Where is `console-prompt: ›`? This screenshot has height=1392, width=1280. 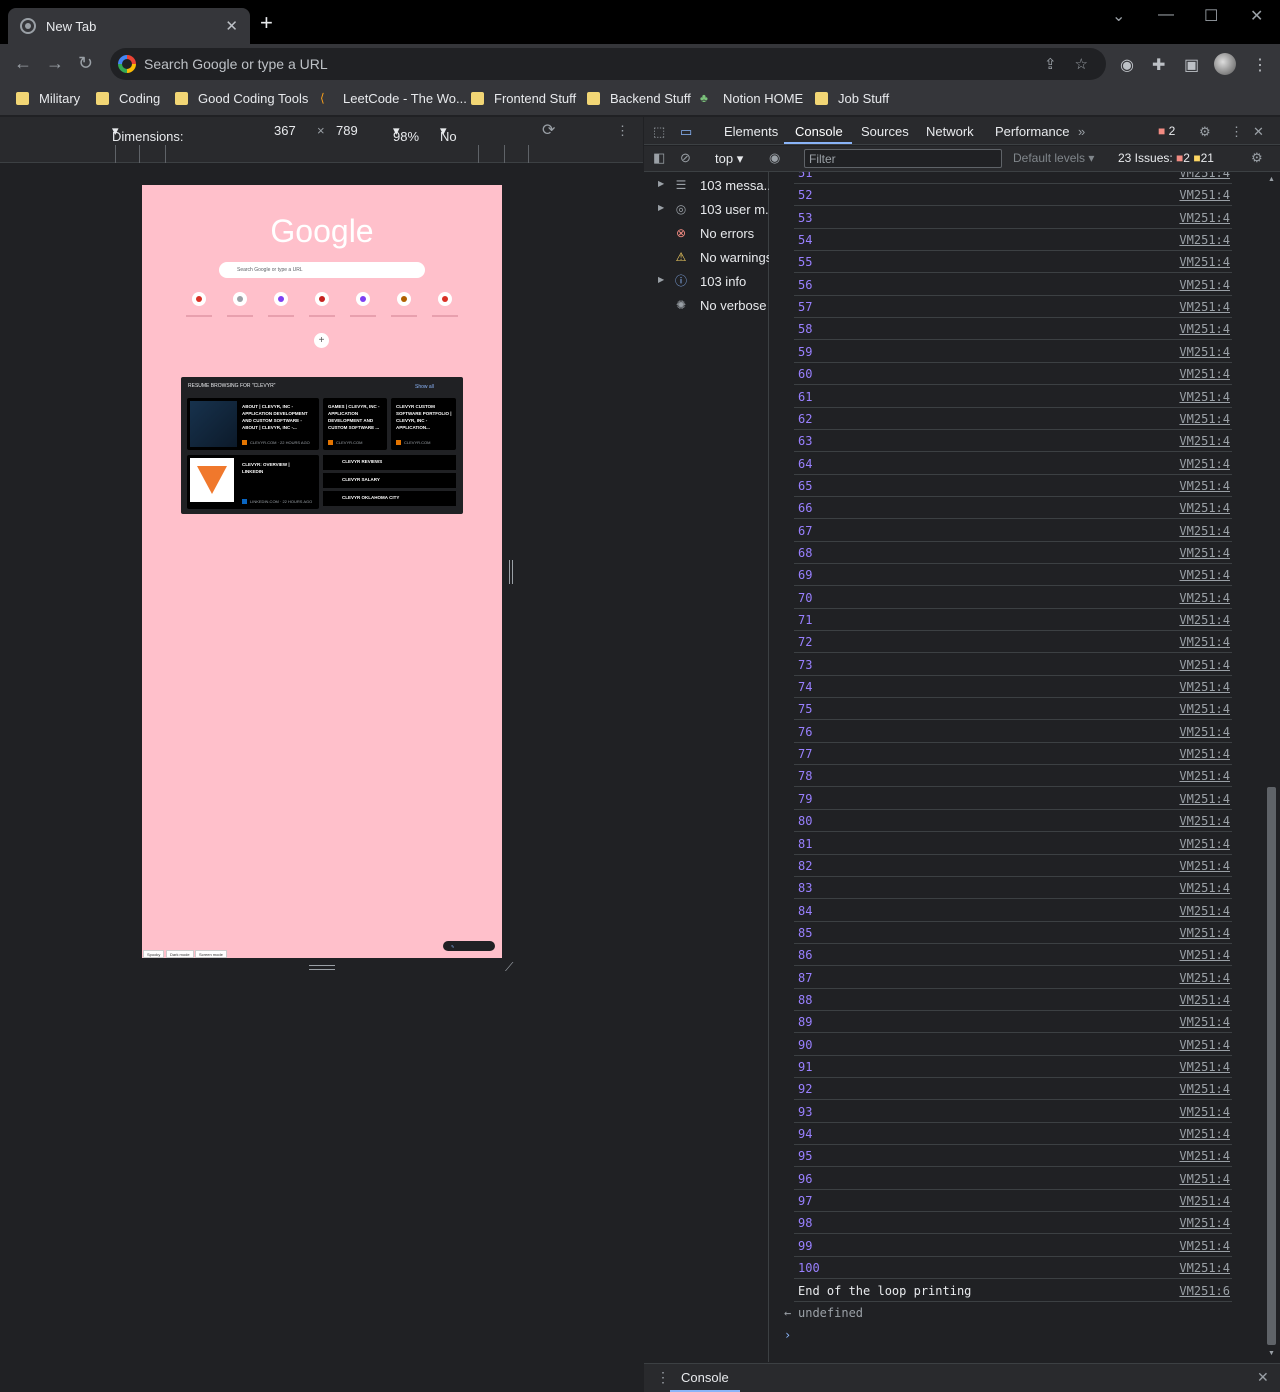 console-prompt: › is located at coordinates (1008, 1335).